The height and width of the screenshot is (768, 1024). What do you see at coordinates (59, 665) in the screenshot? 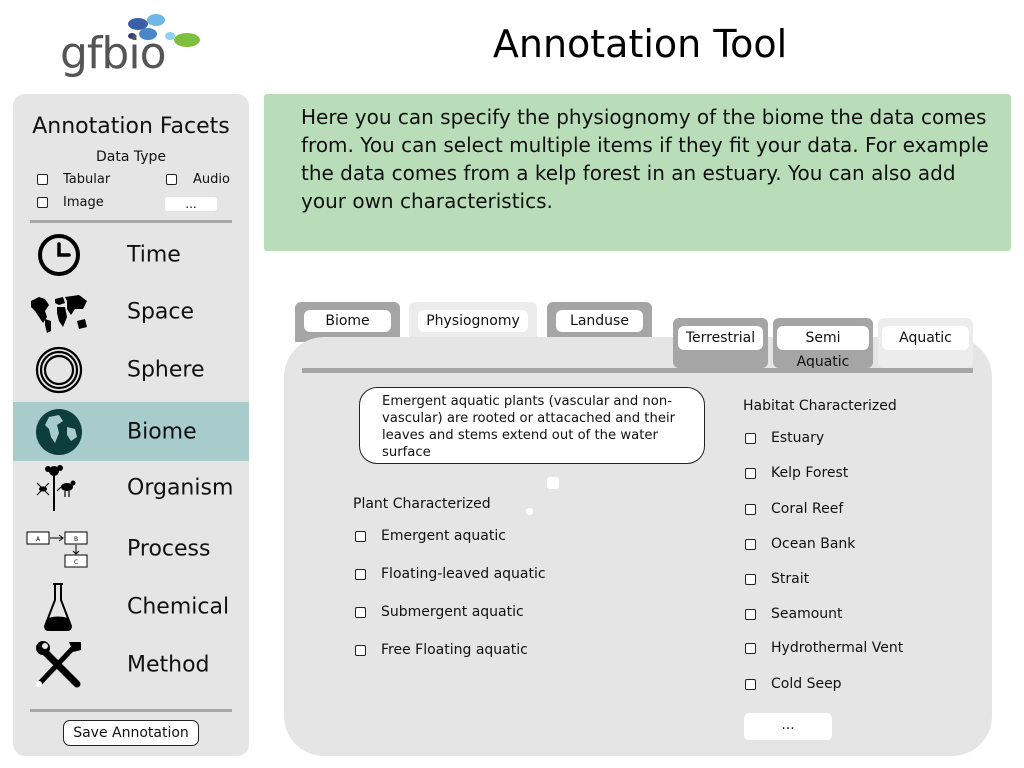
I see `tools-icon` at bounding box center [59, 665].